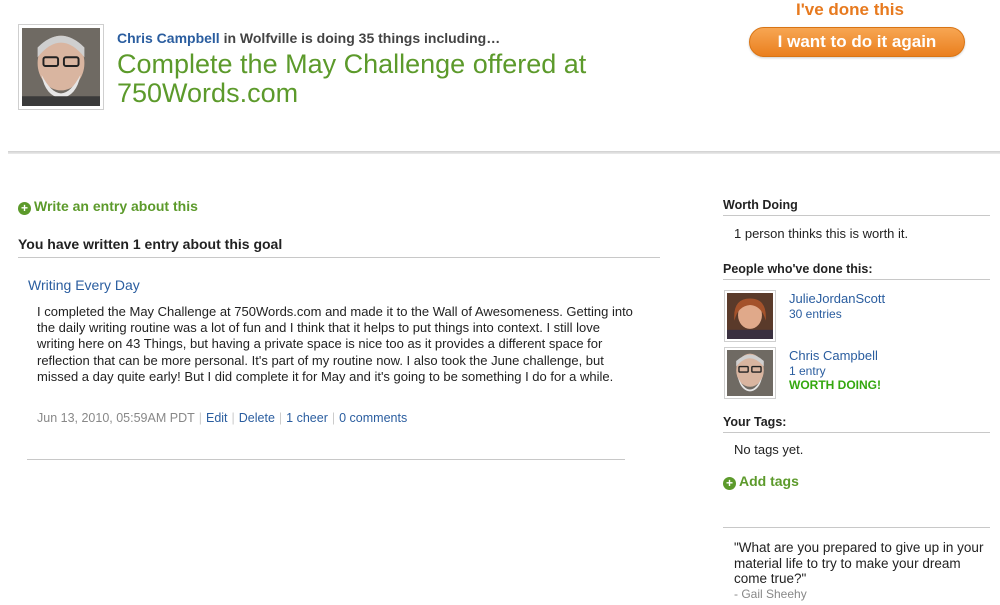 The width and height of the screenshot is (1000, 605). What do you see at coordinates (856, 527) in the screenshot?
I see `quote-divider` at bounding box center [856, 527].